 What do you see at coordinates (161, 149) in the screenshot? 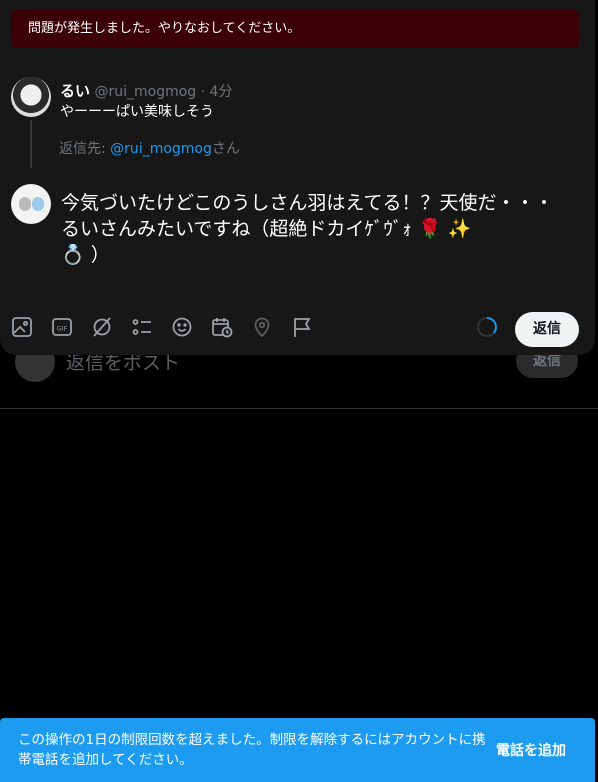
I see `replying-to-mention: @rui_mogmog` at bounding box center [161, 149].